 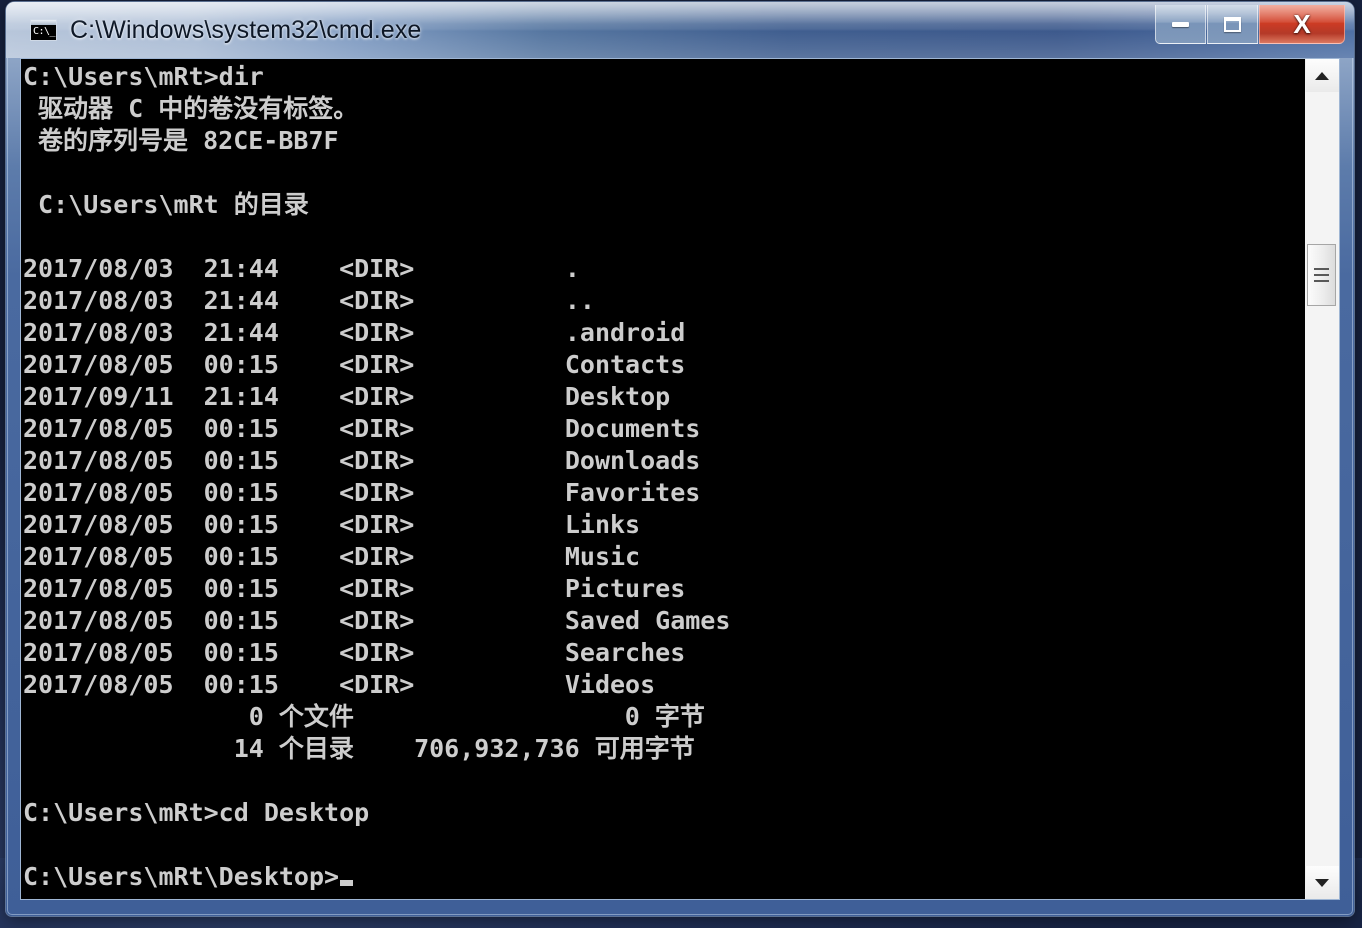 I want to click on window-titlebar: C:\_ C:\Windows\system32\cmd.exe X, so click(x=680, y=30).